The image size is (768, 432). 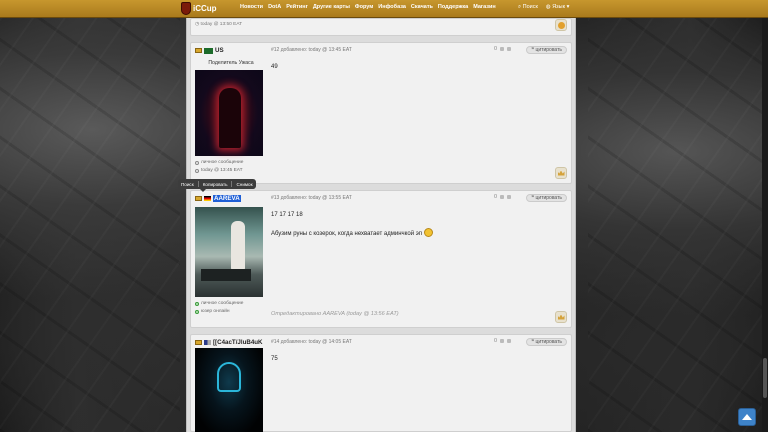 What do you see at coordinates (422, 7) in the screenshot?
I see `nav-download: Скачать` at bounding box center [422, 7].